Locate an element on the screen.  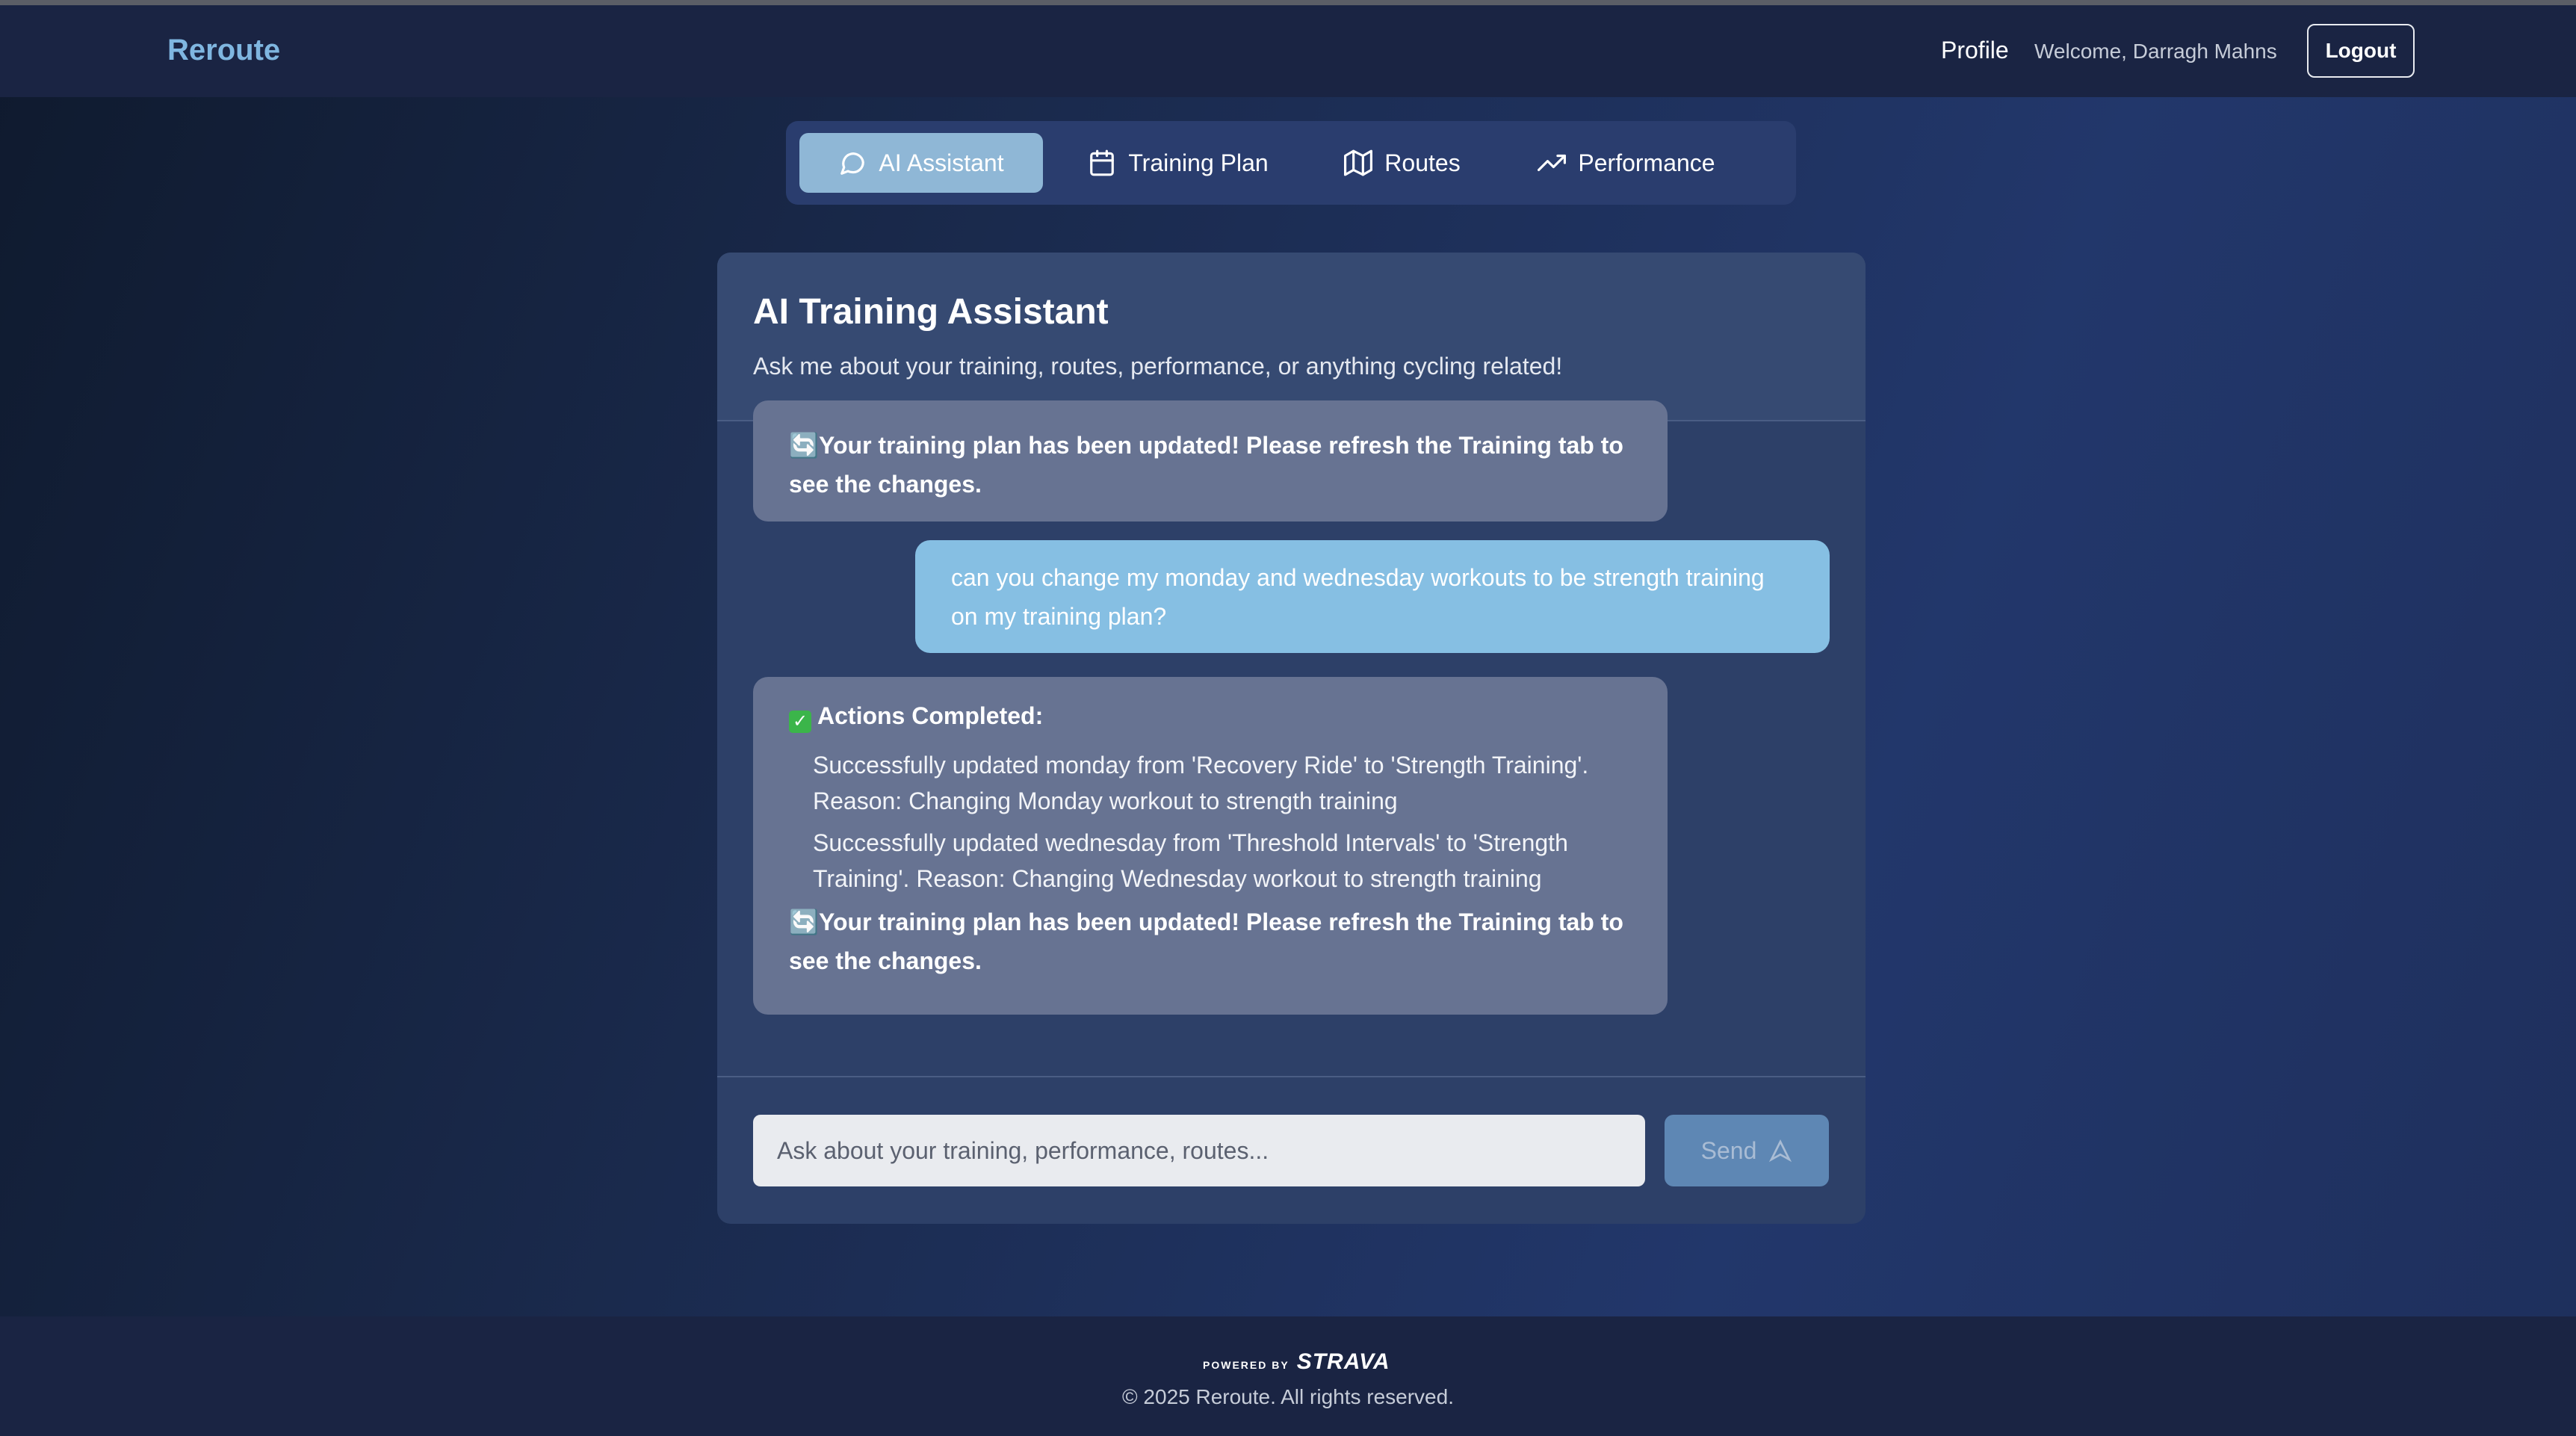
profile-link: Profile is located at coordinates (1975, 50).